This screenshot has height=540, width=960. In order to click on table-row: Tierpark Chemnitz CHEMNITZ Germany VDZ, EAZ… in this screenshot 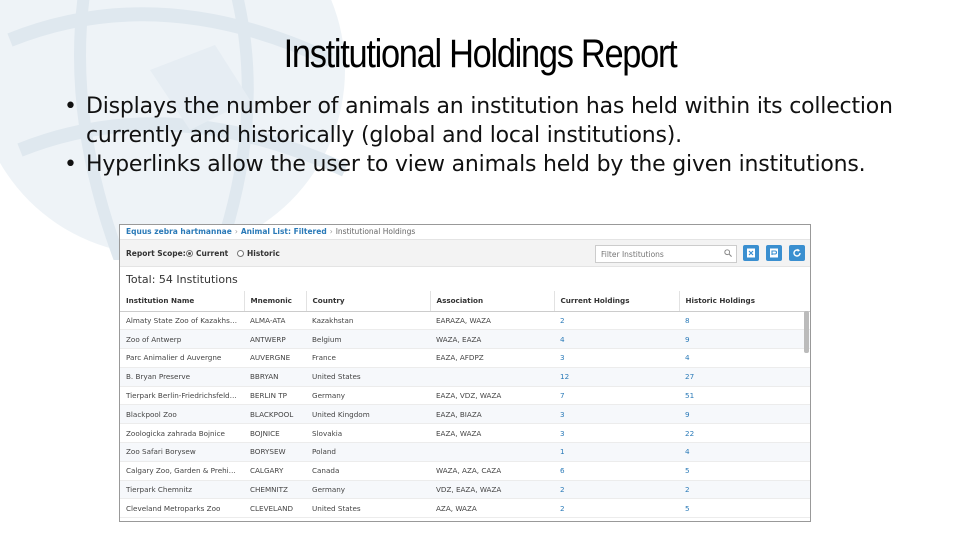, I will do `click(465, 490)`.